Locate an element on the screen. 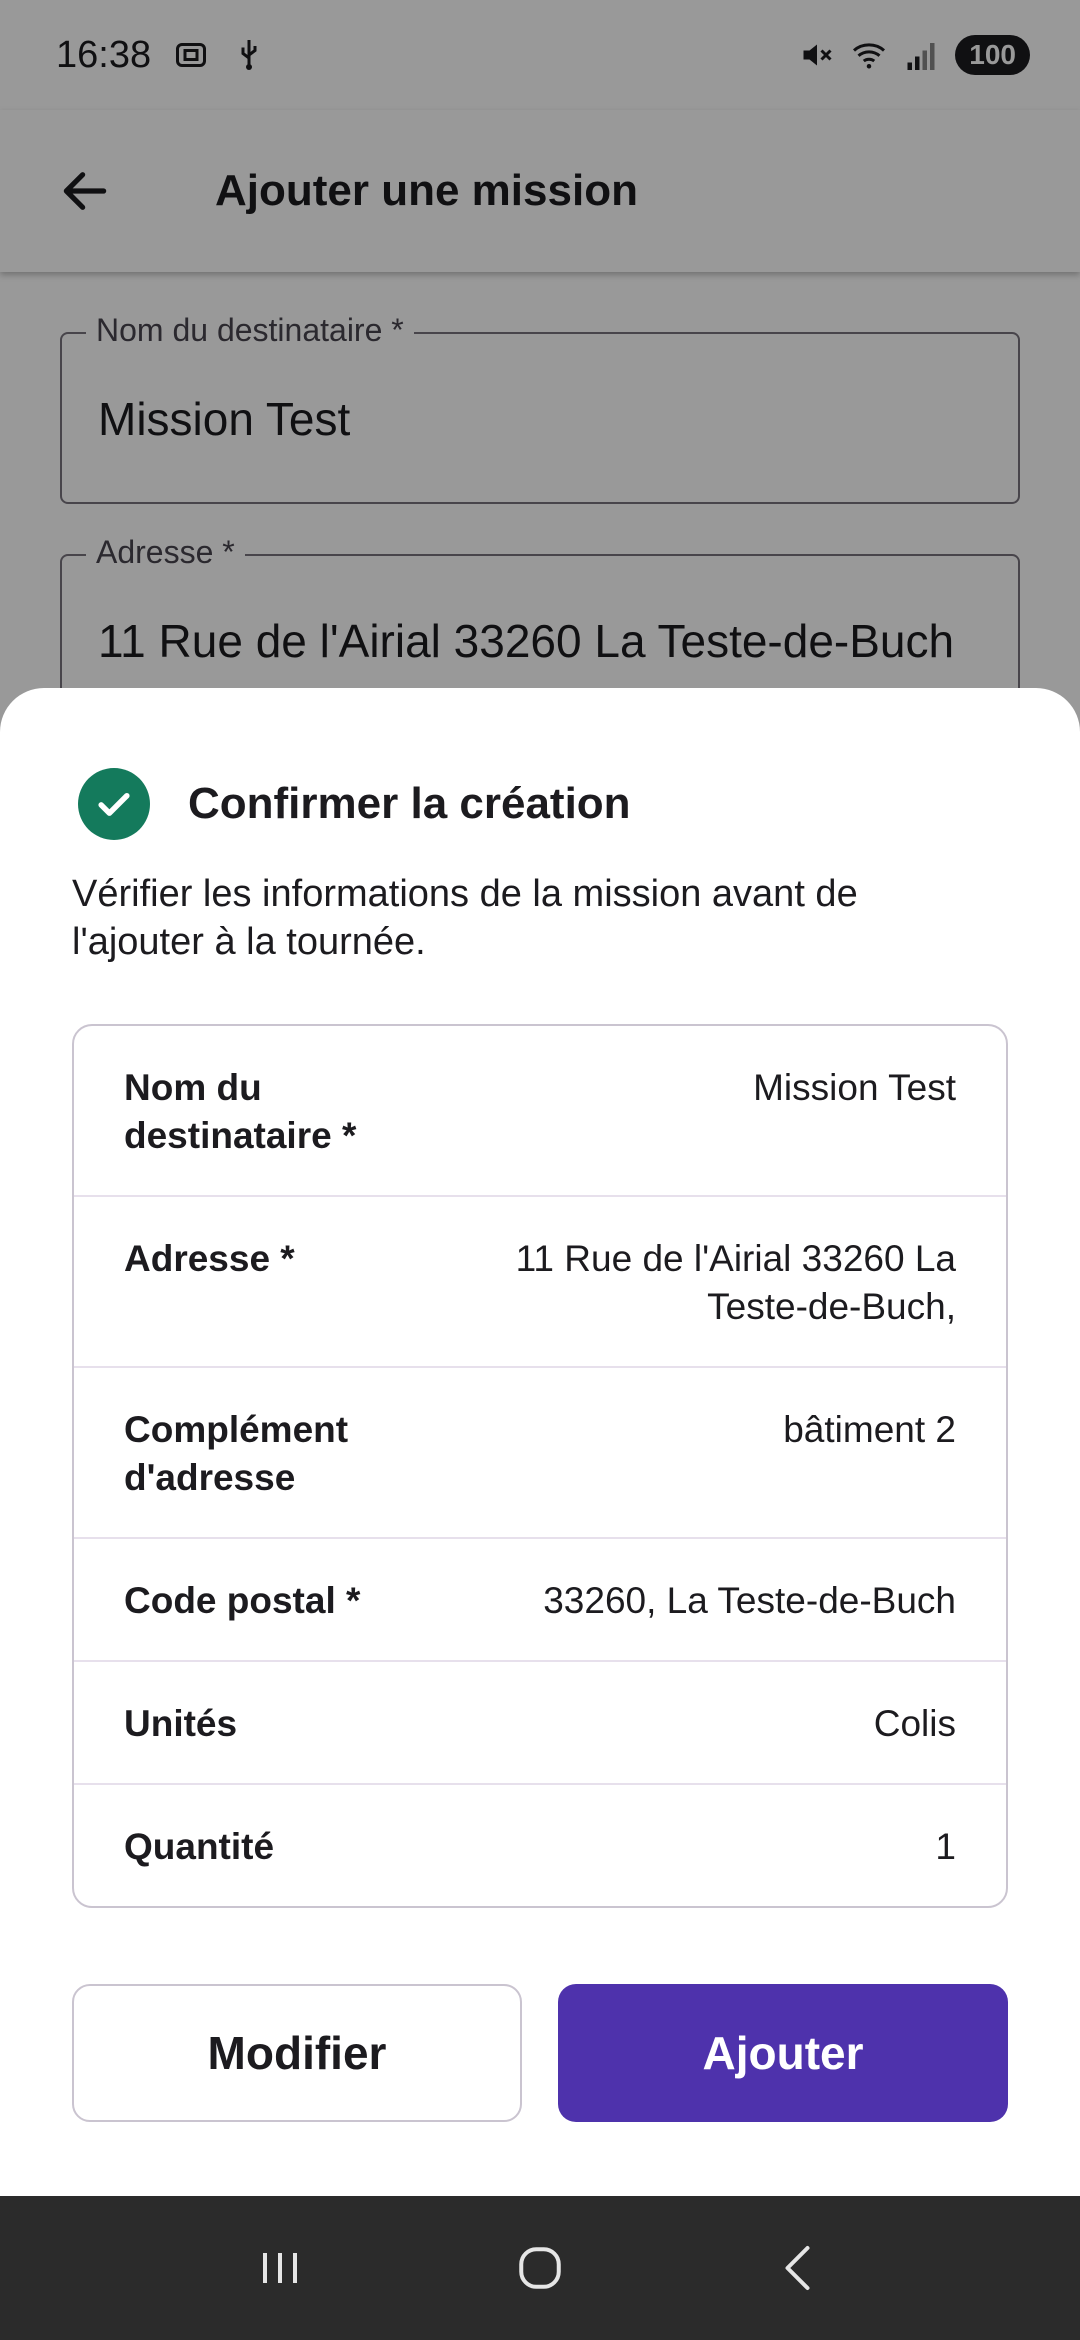  summary-row-recipient: Nom du destinataire * Mission Test is located at coordinates (540, 1111).